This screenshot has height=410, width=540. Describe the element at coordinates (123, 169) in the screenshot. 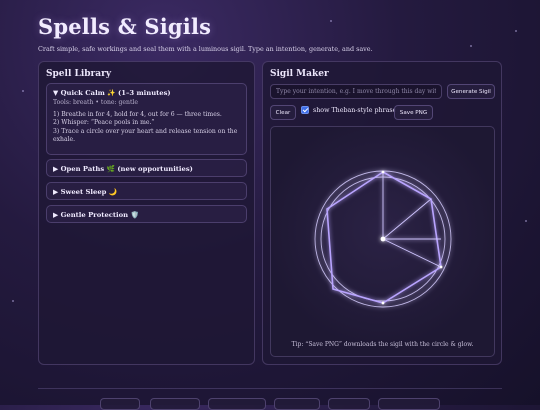

I see `spell-item-label: ▶ Open Paths 🌿 (new opportunities)` at that location.